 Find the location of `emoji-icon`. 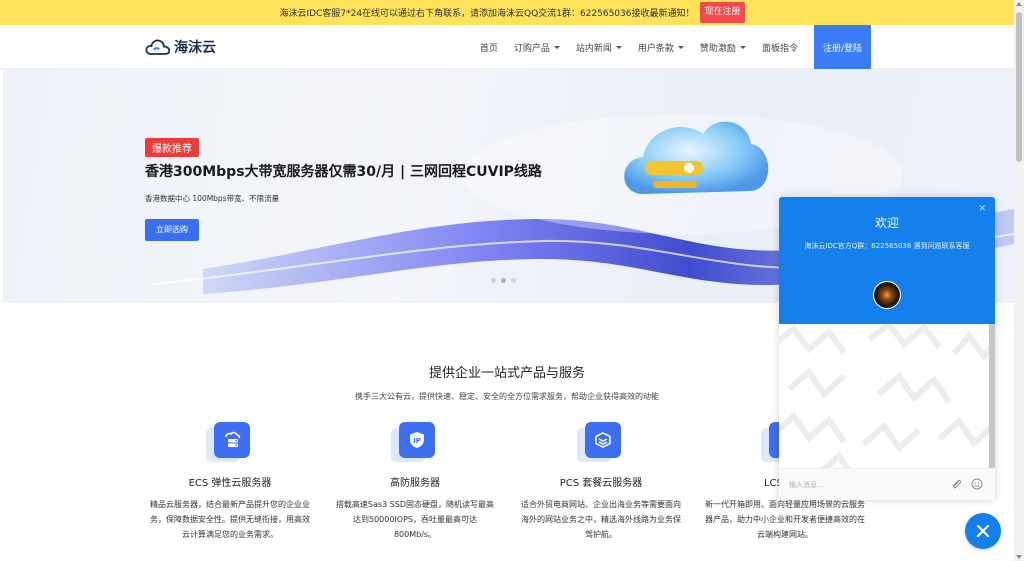

emoji-icon is located at coordinates (977, 484).